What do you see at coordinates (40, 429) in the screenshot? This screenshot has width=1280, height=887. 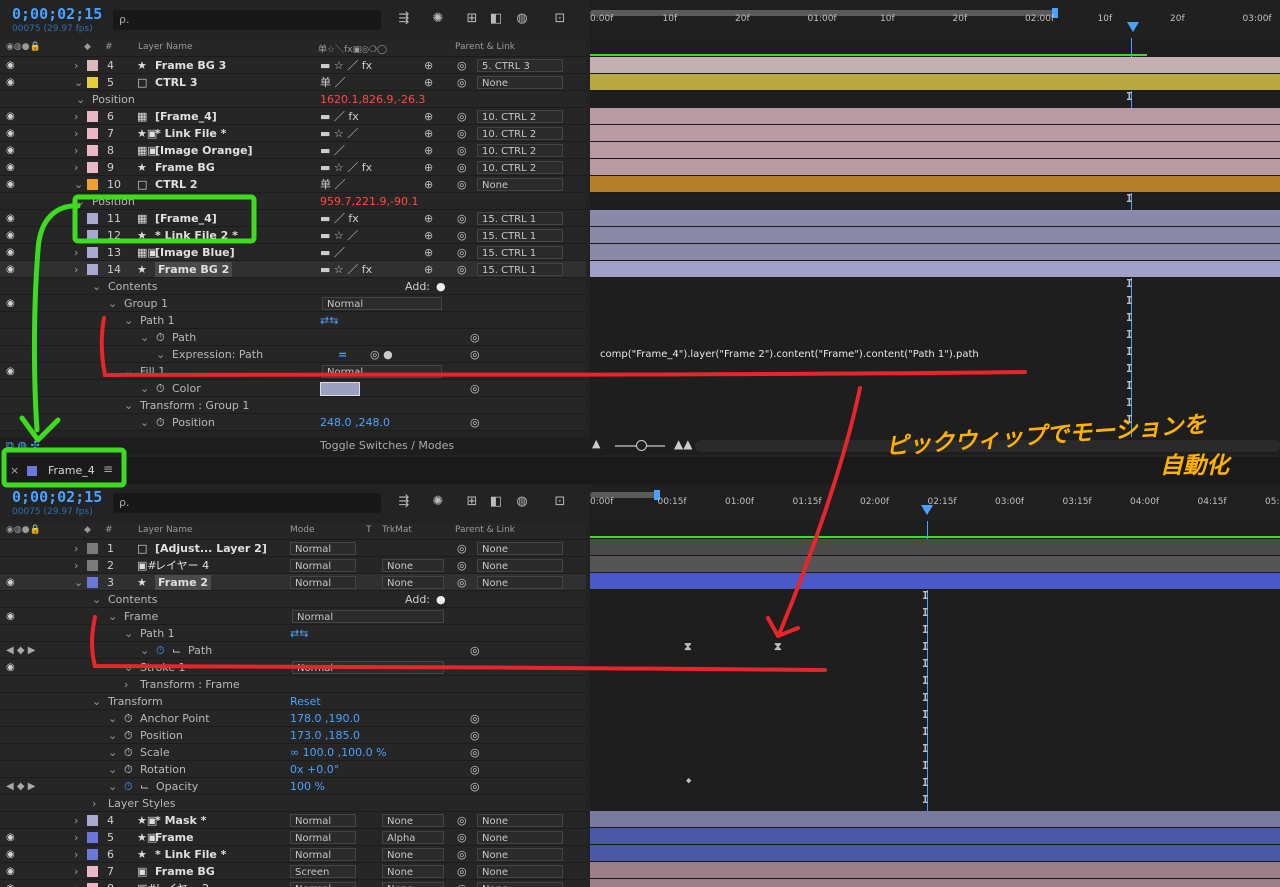 I see `green-arrow-head` at bounding box center [40, 429].